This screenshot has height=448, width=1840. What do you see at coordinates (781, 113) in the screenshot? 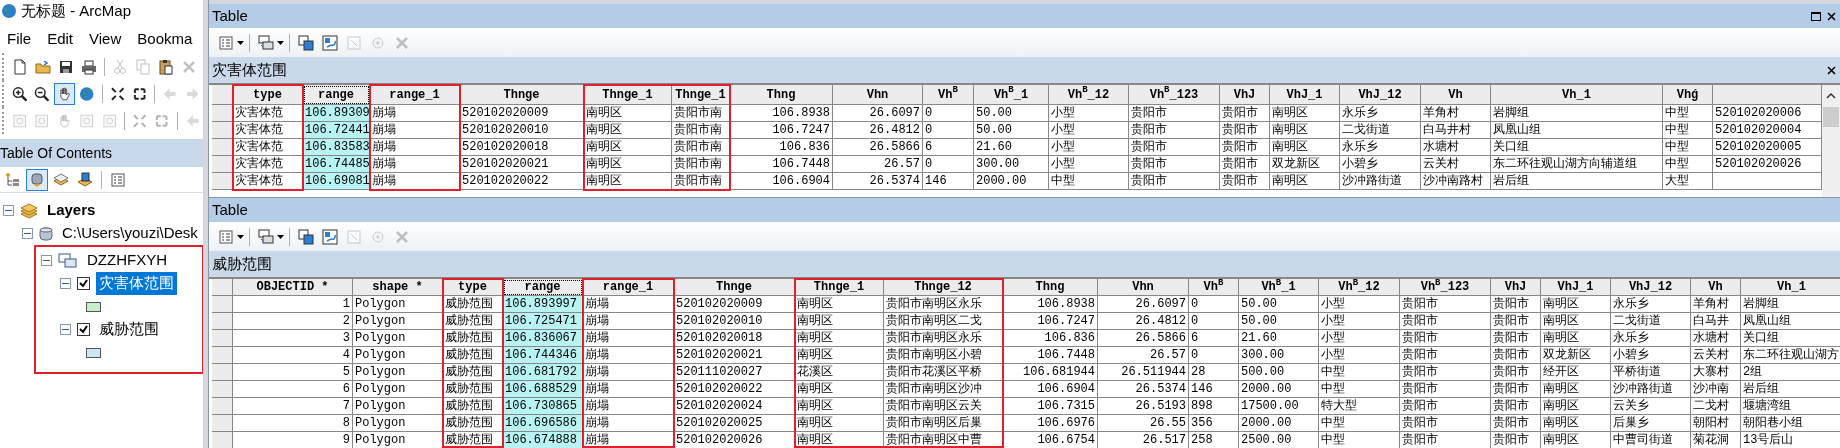
I see `table-cell: 106.8938` at bounding box center [781, 113].